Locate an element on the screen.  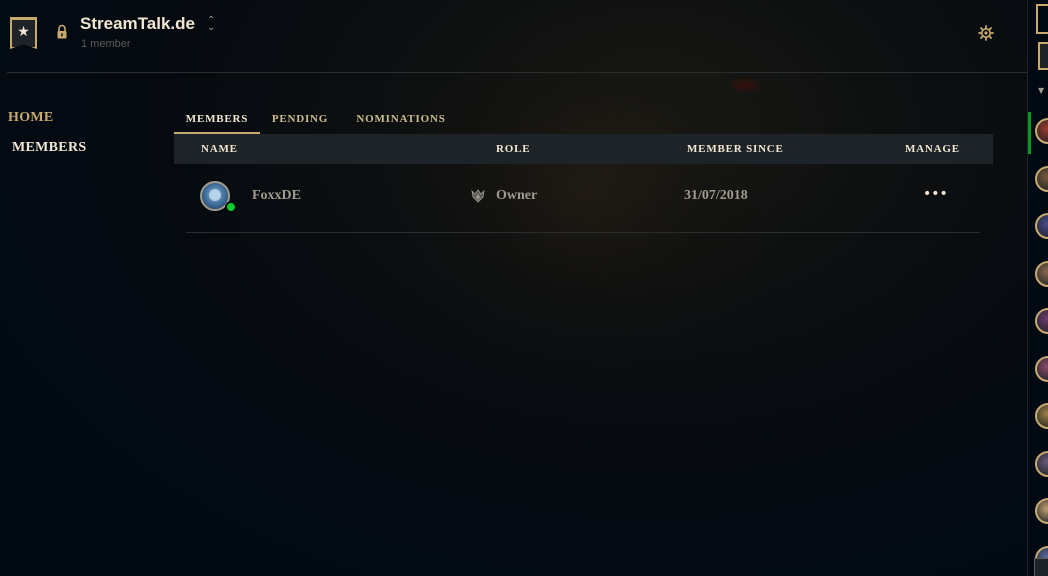
members-table-header: NAME ROLE MEMBER SINCE MANAGE is located at coordinates (583, 149).